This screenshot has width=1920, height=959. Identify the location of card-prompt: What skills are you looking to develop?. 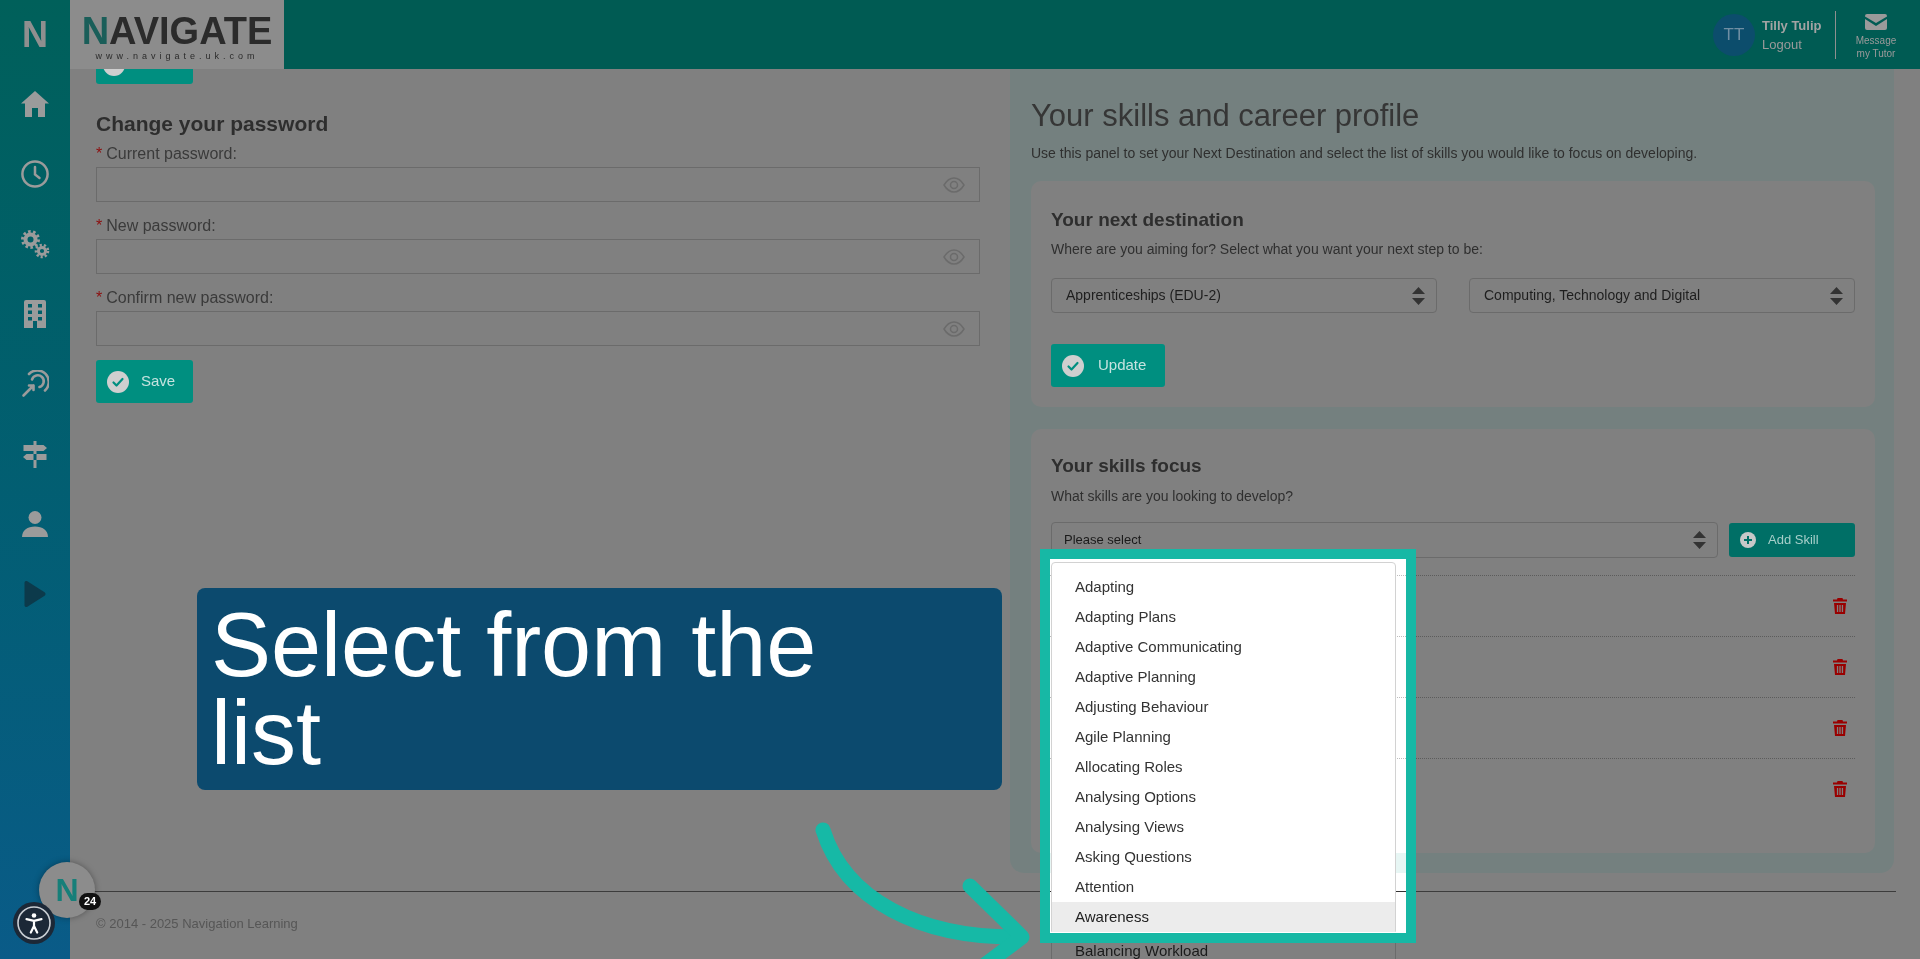
(1173, 496).